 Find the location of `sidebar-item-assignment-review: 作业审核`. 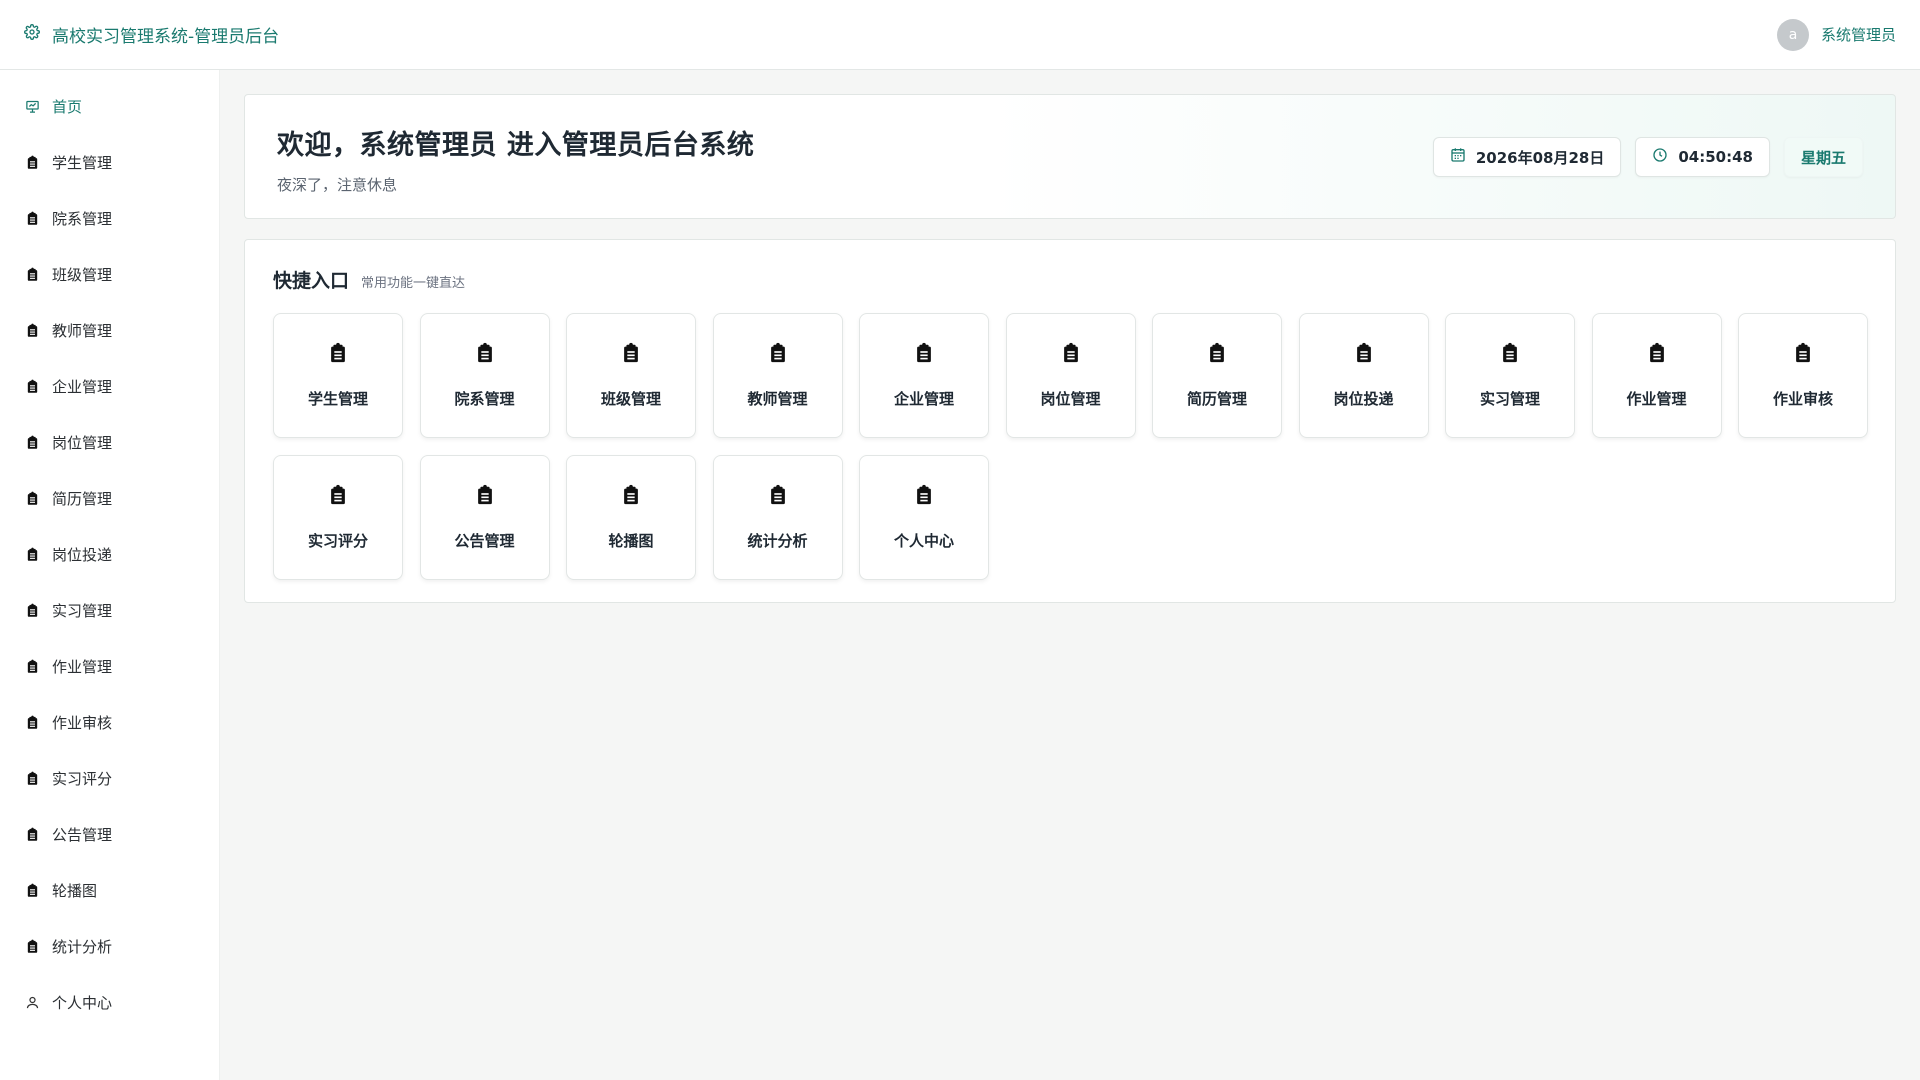

sidebar-item-assignment-review: 作业审核 is located at coordinates (109, 722).